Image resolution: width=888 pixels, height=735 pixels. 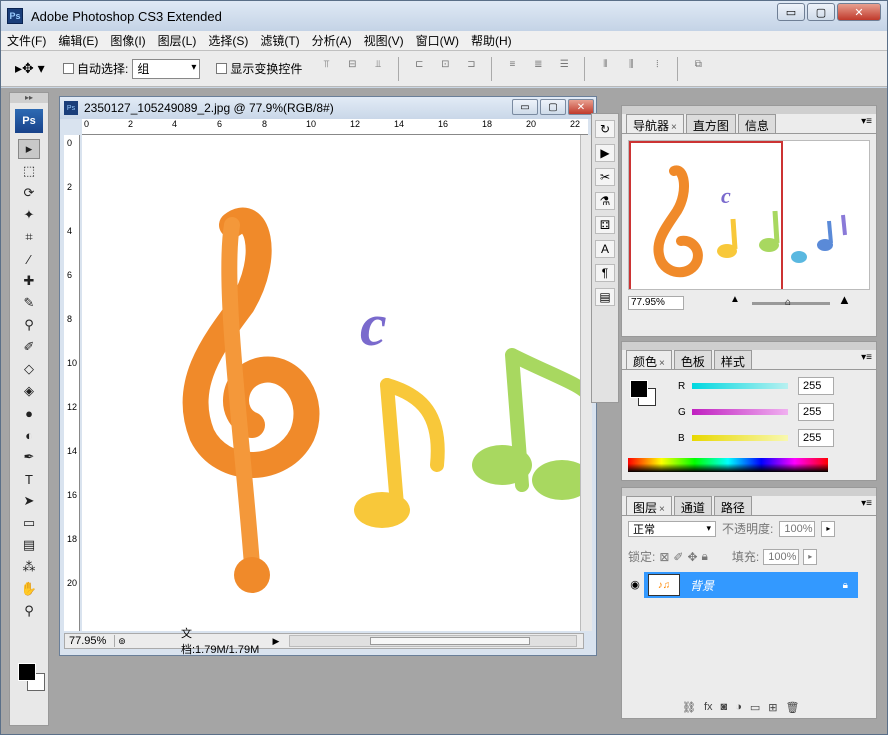 I want to click on distribute-top-icon: ≡, so click(x=512, y=65).